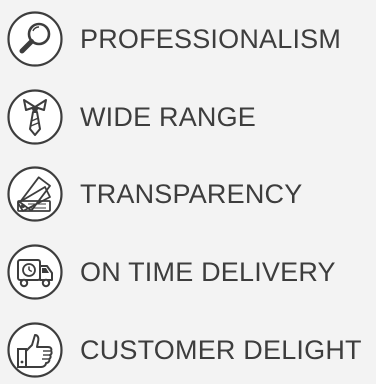 The height and width of the screenshot is (384, 376). I want to click on swatch-tags-icon, so click(35, 194).